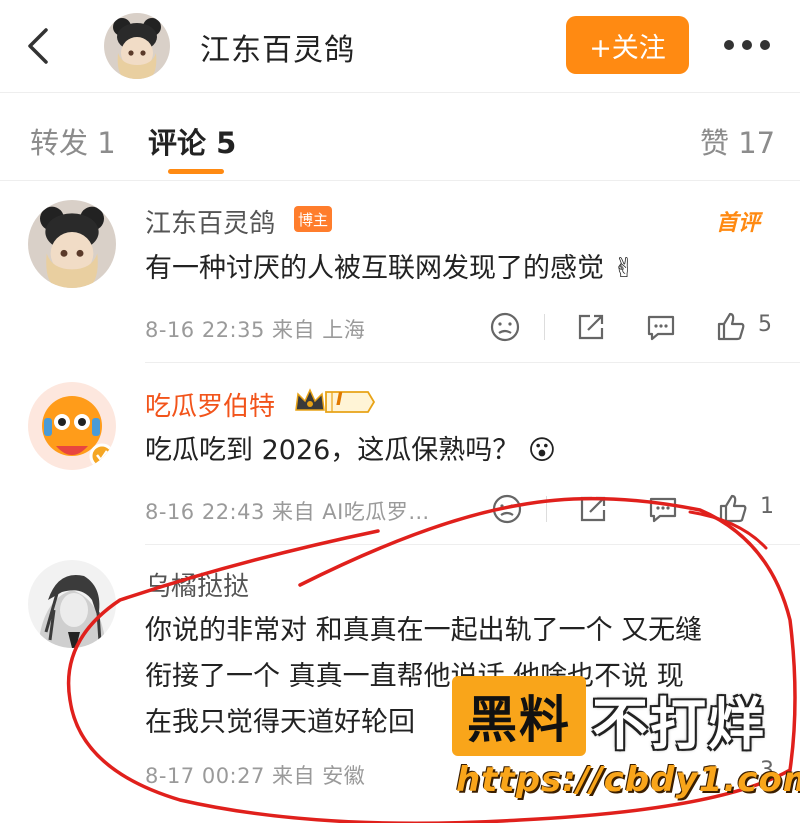 This screenshot has width=800, height=823. I want to click on tab-indicator, so click(196, 171).